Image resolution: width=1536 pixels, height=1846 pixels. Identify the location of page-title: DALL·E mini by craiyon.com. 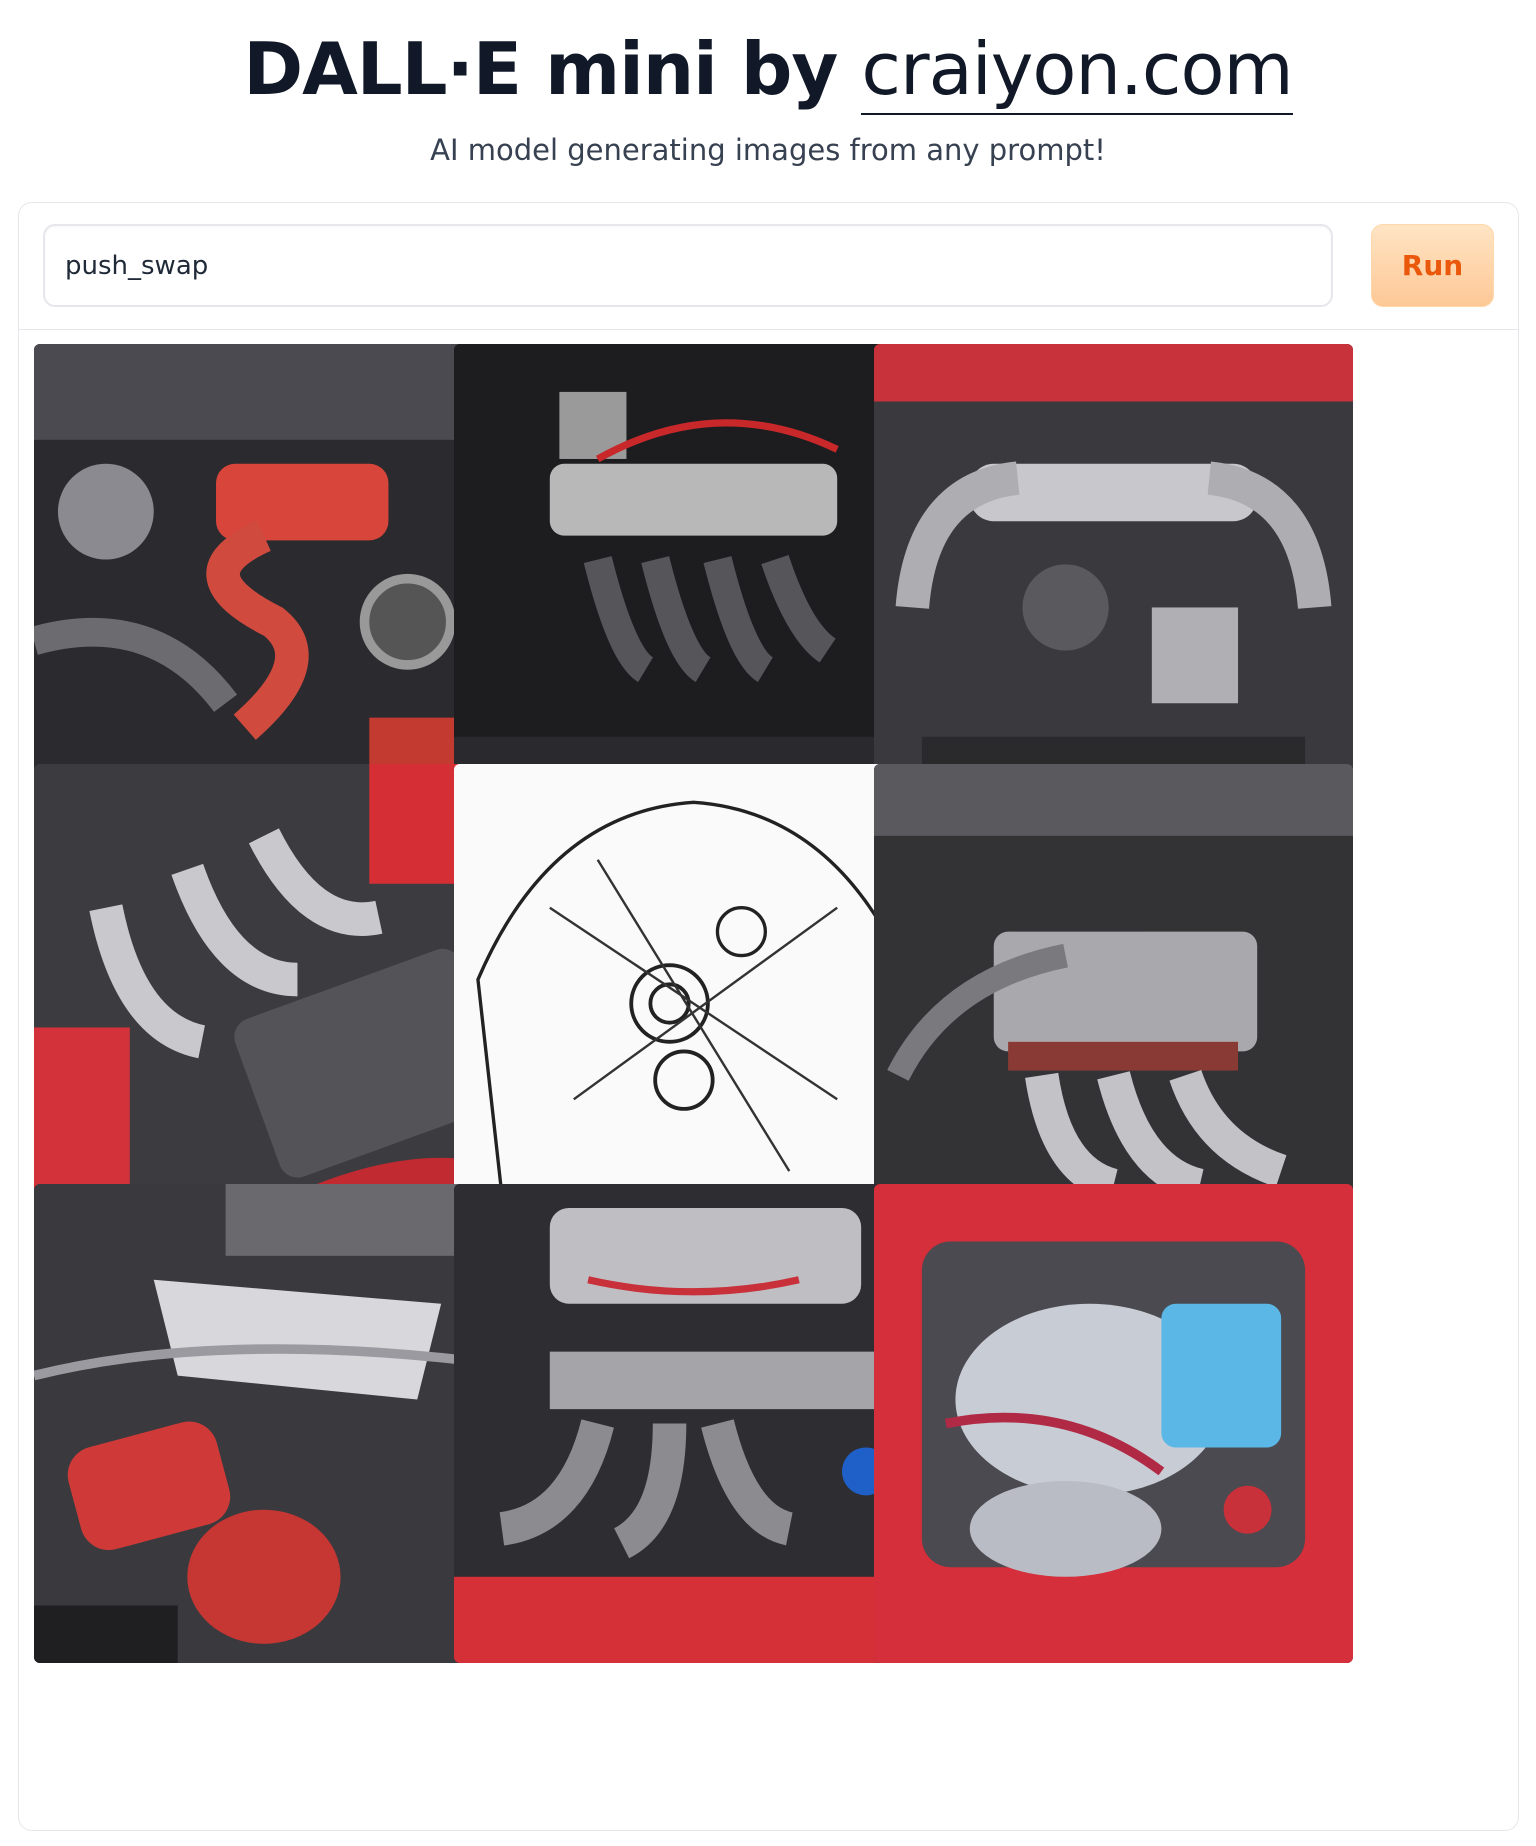
(768, 70).